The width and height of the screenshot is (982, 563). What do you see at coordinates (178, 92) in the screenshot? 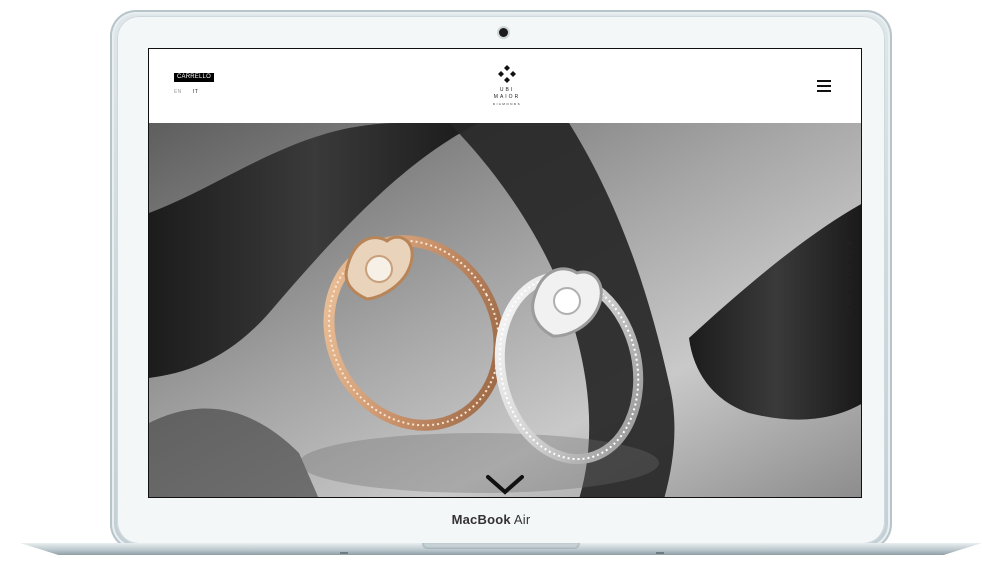
I see `language-en-link: EN` at bounding box center [178, 92].